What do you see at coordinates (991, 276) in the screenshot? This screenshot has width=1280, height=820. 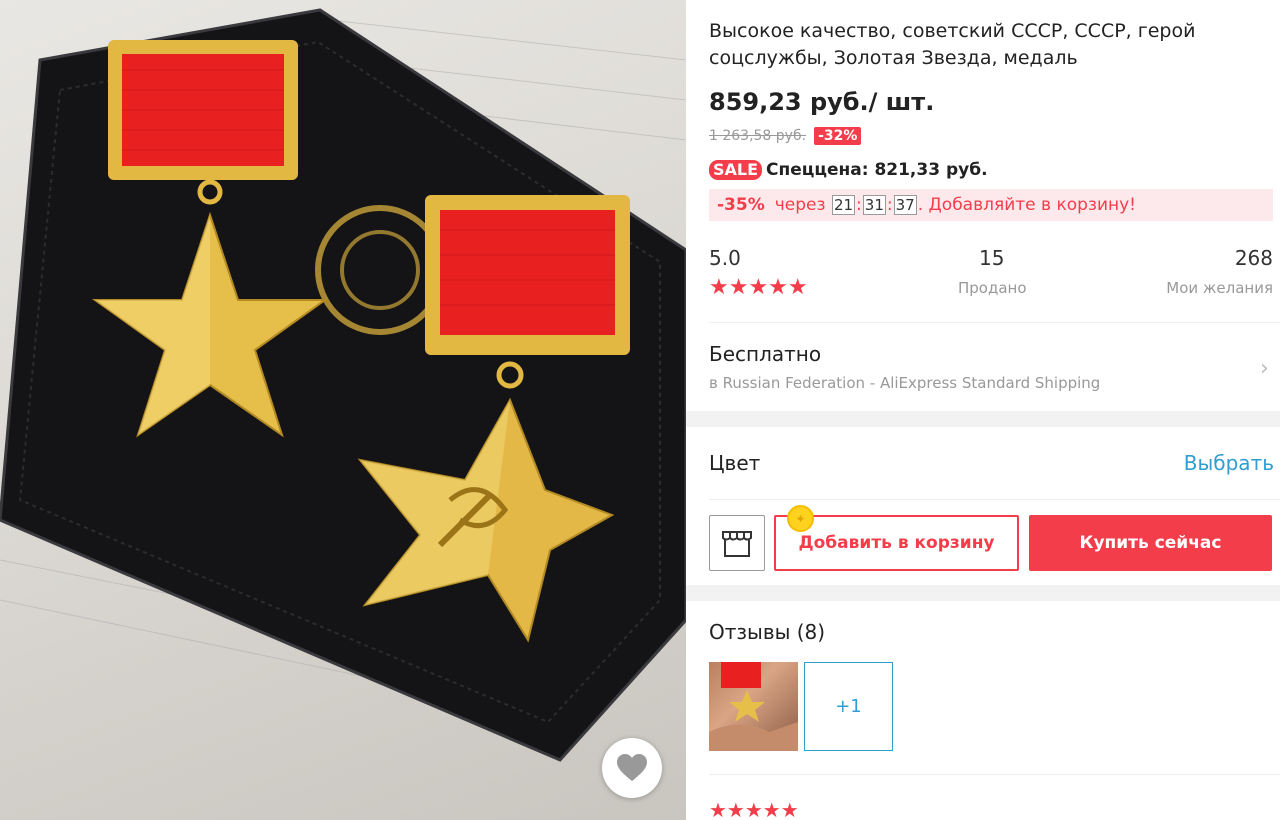 I see `stats-row: 5.0 ★★★★★ 15 Продано 268 Мои желания` at bounding box center [991, 276].